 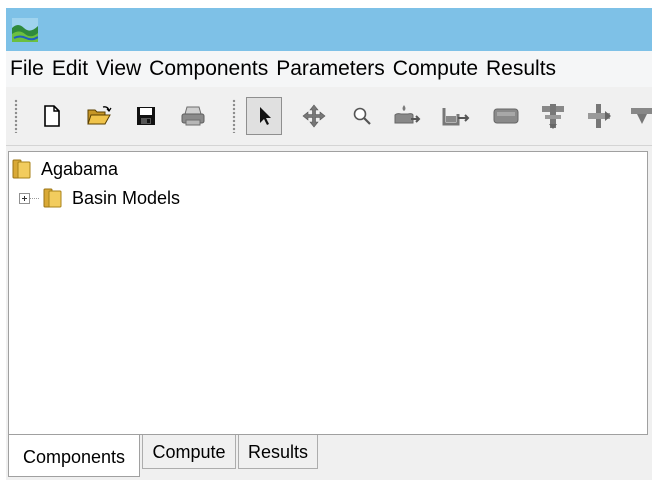 What do you see at coordinates (80, 168) in the screenshot?
I see `tree-node-label: Agabama` at bounding box center [80, 168].